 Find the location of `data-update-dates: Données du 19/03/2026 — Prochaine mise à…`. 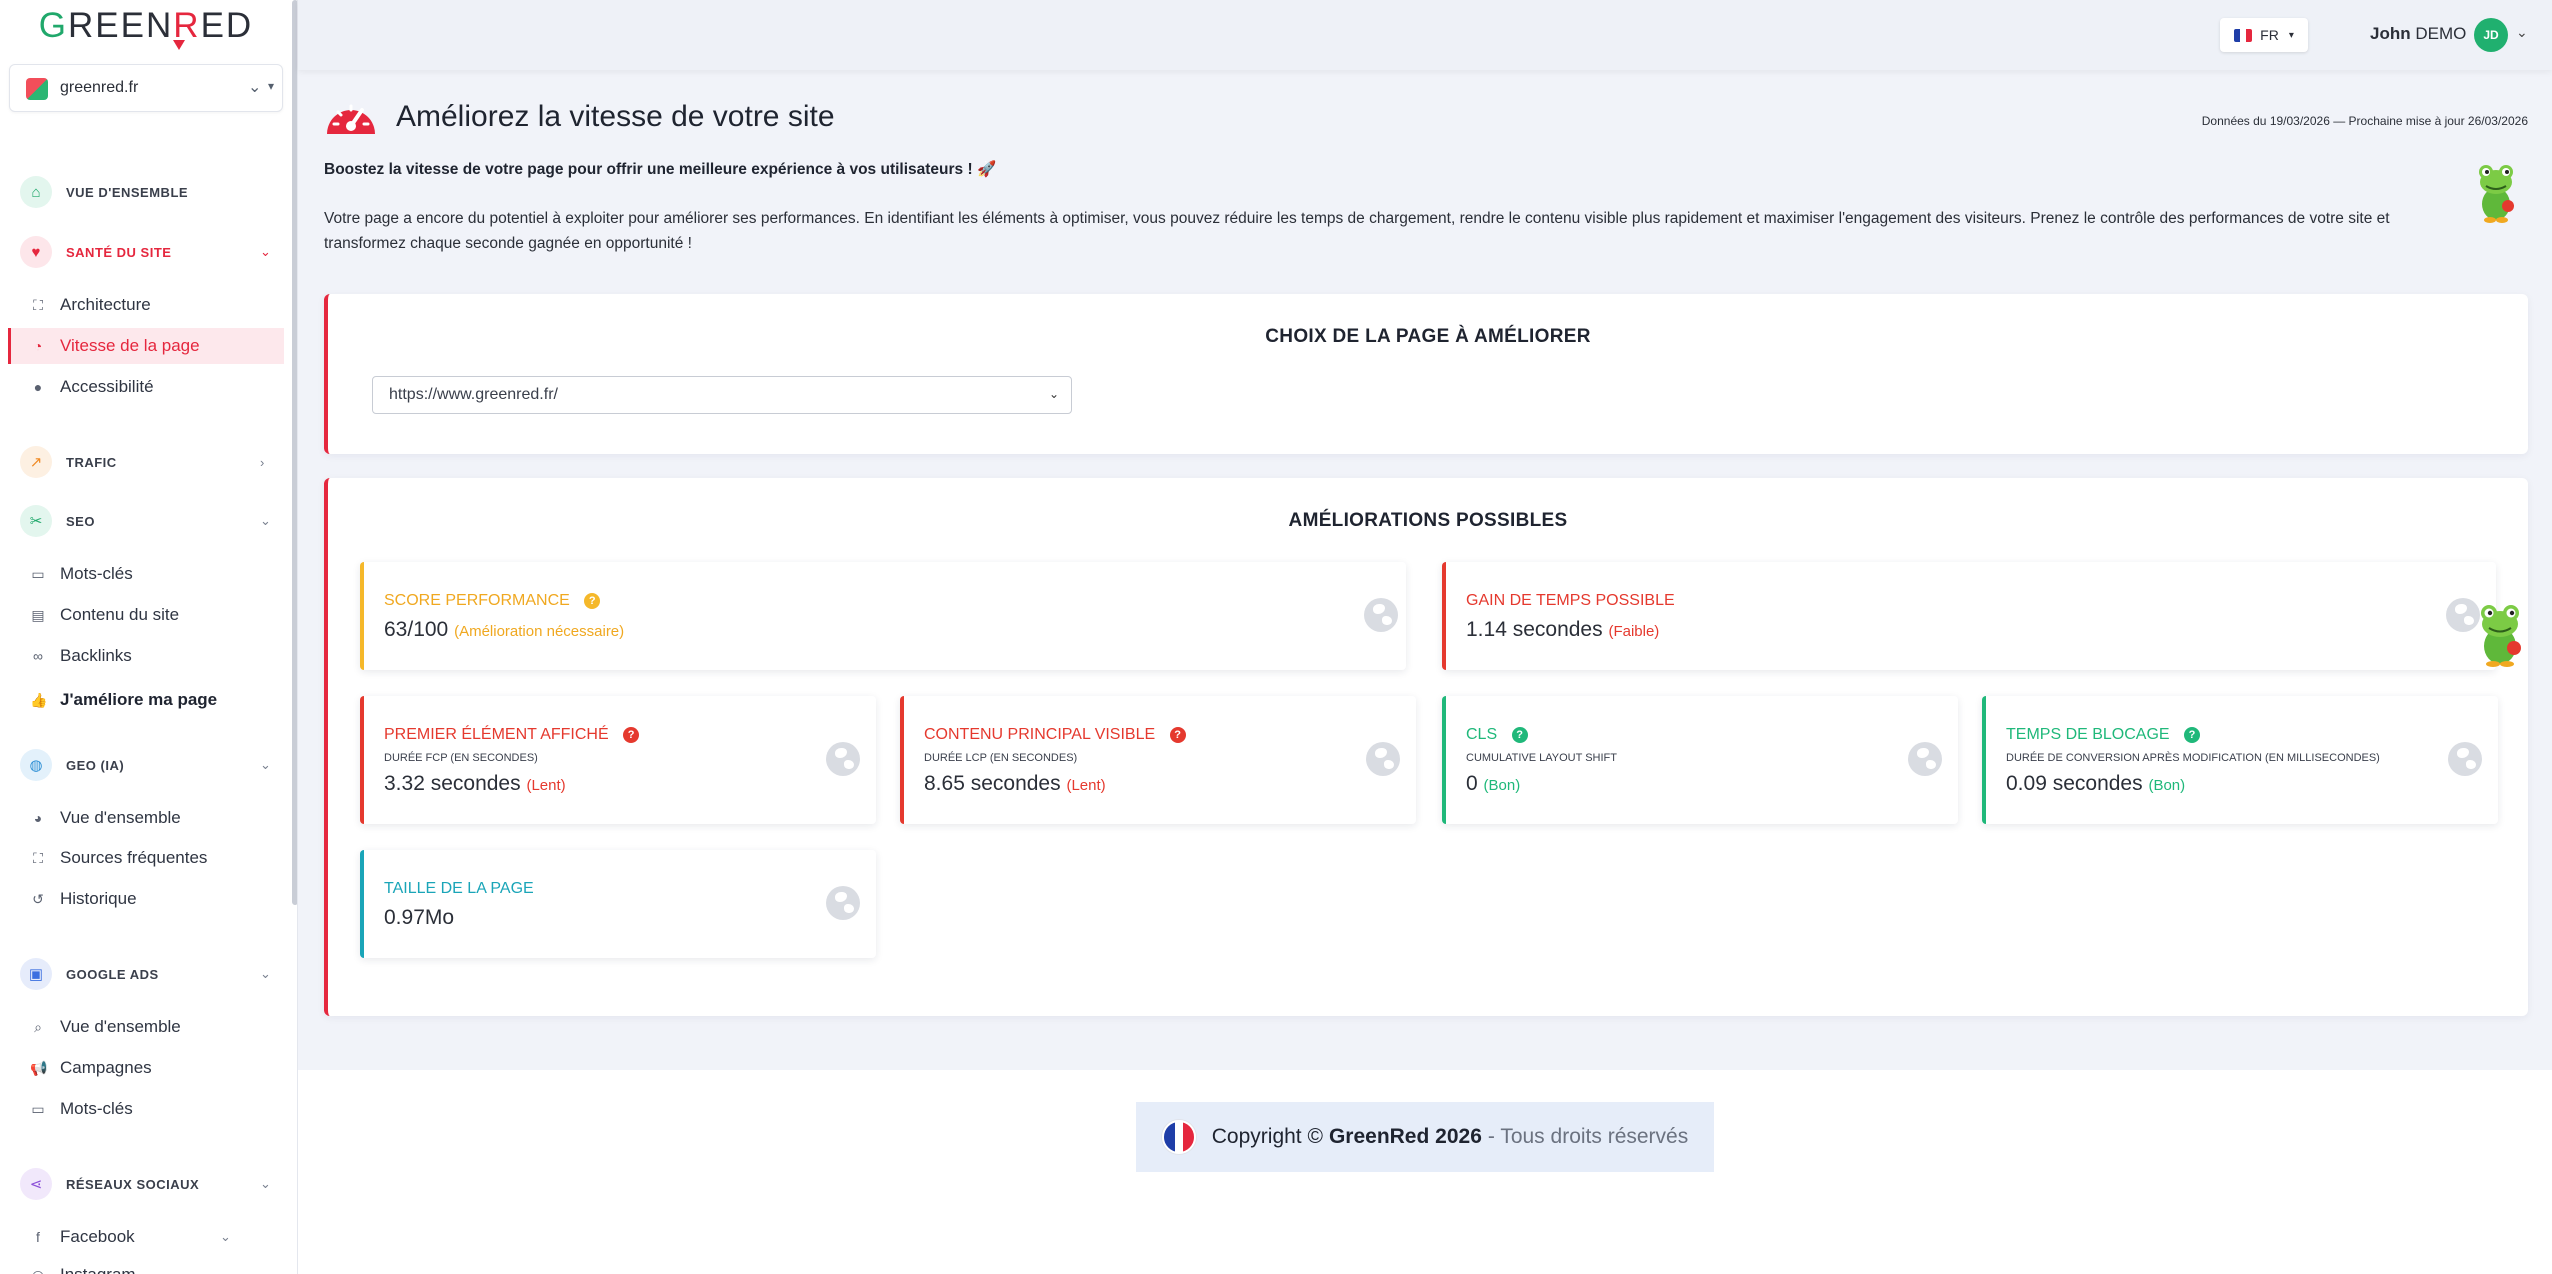

data-update-dates: Données du 19/03/2026 — Prochaine mise à… is located at coordinates (2364, 121).